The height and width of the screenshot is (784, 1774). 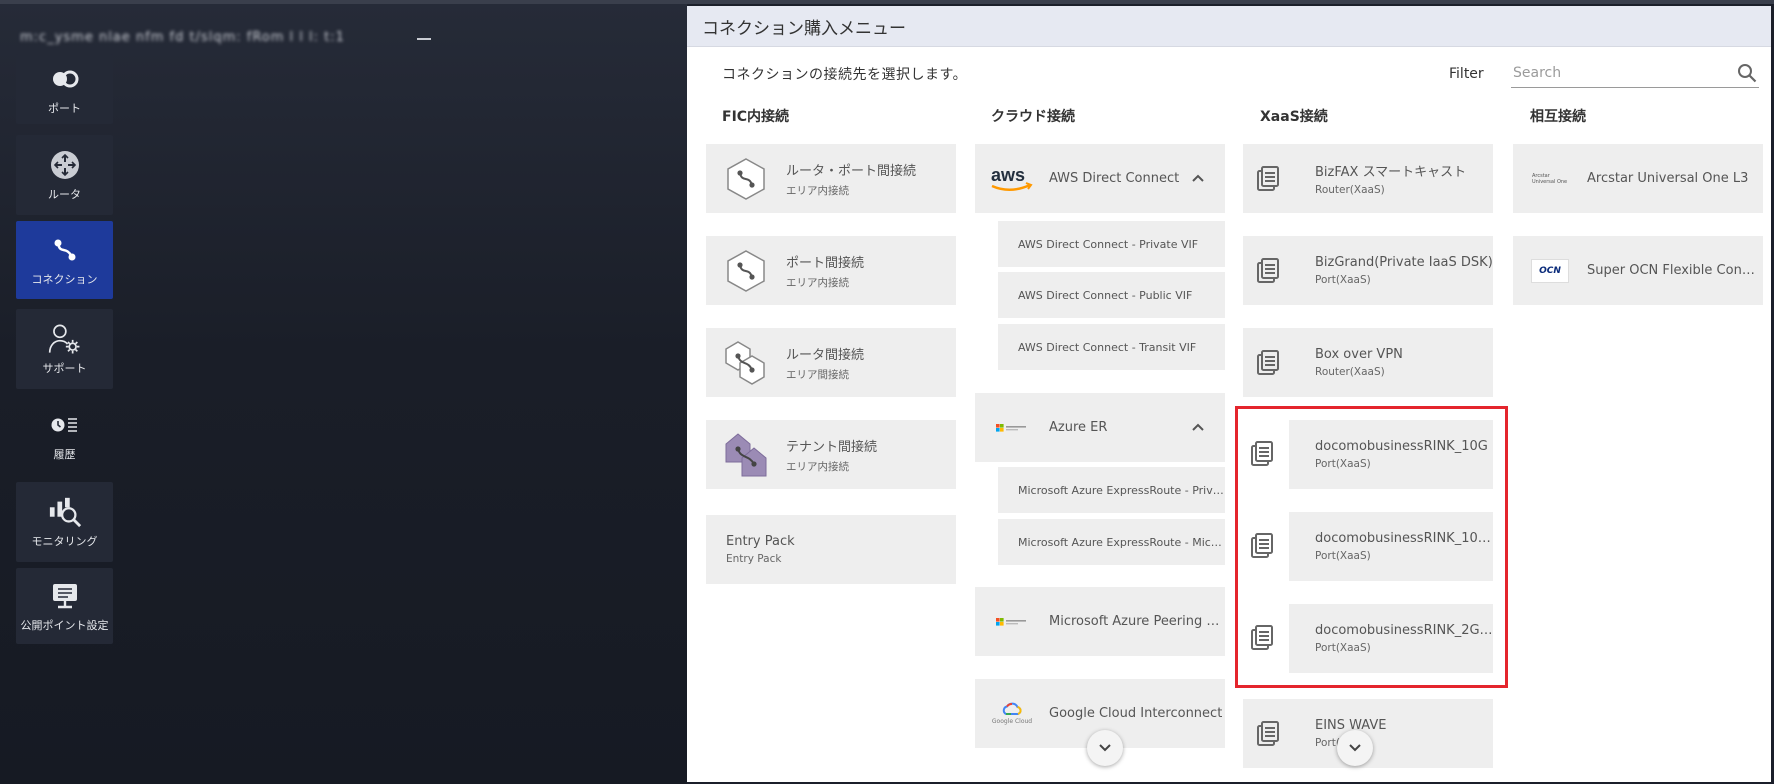 I want to click on aws-private-vif: AWS Direct Connect - Private VIF, so click(x=1111, y=244).